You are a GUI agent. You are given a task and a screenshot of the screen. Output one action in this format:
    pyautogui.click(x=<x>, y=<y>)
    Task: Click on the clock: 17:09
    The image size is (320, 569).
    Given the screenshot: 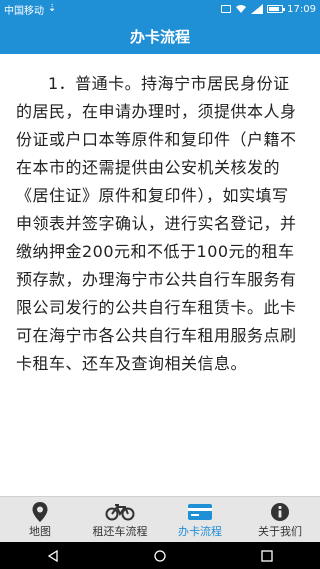 What is the action you would take?
    pyautogui.click(x=301, y=9)
    